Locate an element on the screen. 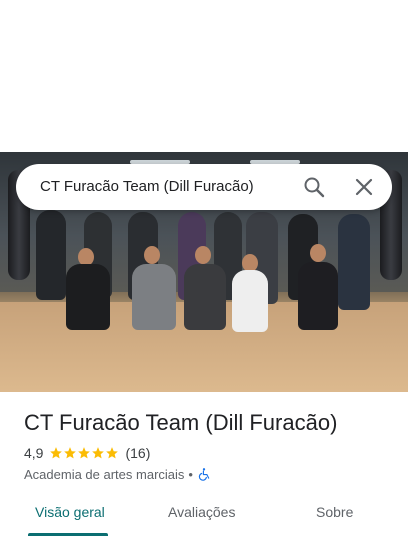  close-icon is located at coordinates (364, 187).